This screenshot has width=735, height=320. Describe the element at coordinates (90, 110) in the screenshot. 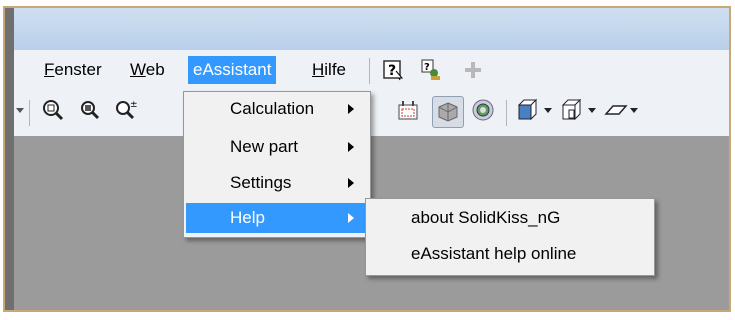

I see `zoom-icon` at that location.